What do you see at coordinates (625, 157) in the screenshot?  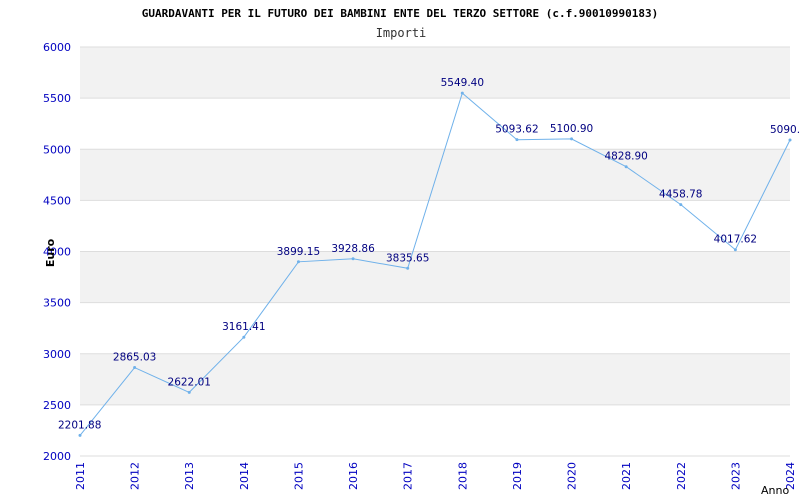 I see `data-label: 4828.90` at bounding box center [625, 157].